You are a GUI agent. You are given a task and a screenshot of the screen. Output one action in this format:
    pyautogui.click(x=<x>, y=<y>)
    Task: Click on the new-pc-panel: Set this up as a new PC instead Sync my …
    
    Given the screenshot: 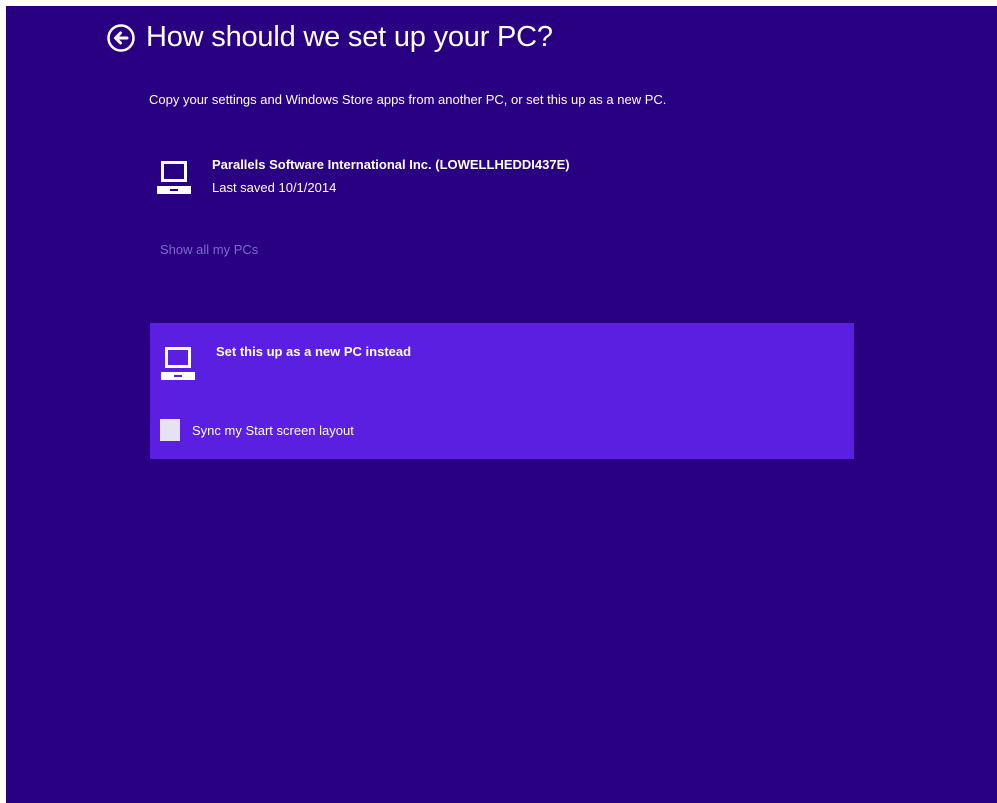 What is the action you would take?
    pyautogui.click(x=502, y=391)
    